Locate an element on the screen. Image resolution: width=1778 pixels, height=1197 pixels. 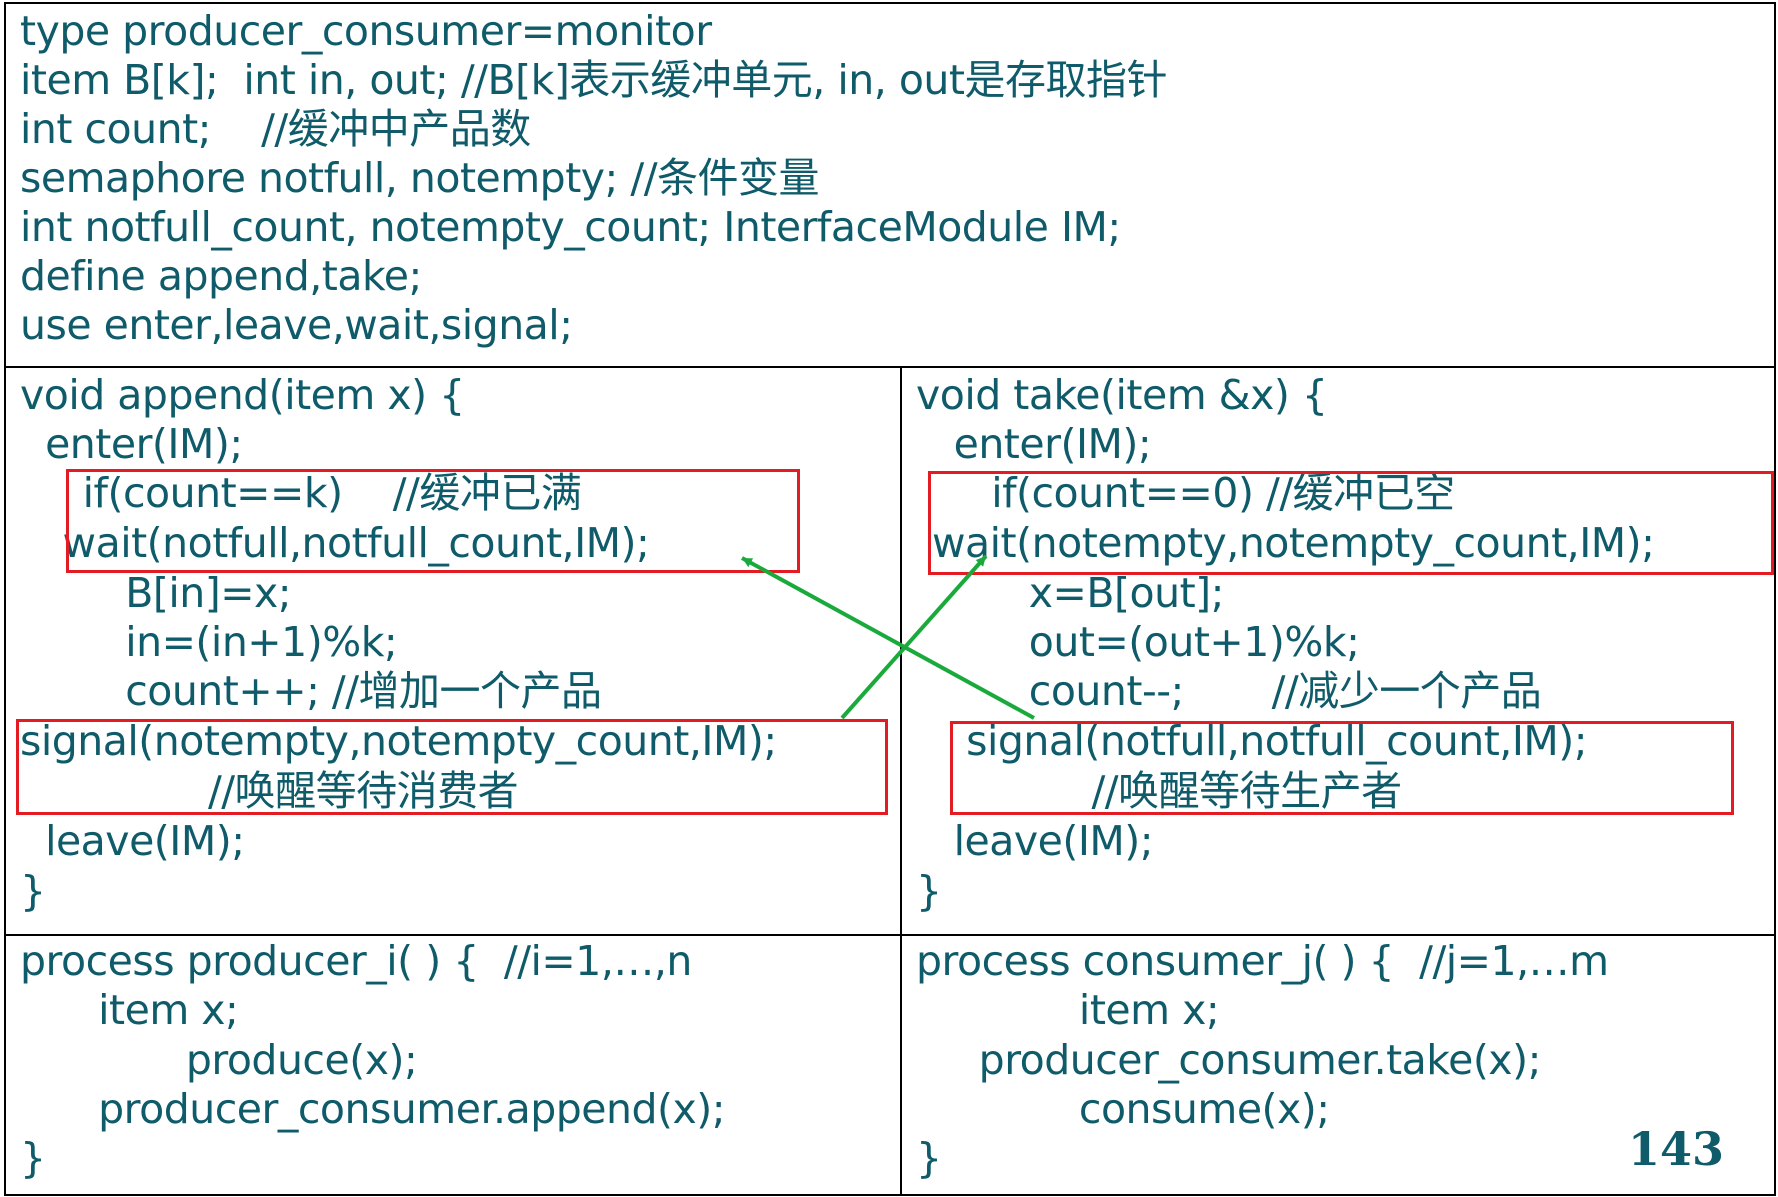
signal-arrows is located at coordinates (888, 637).